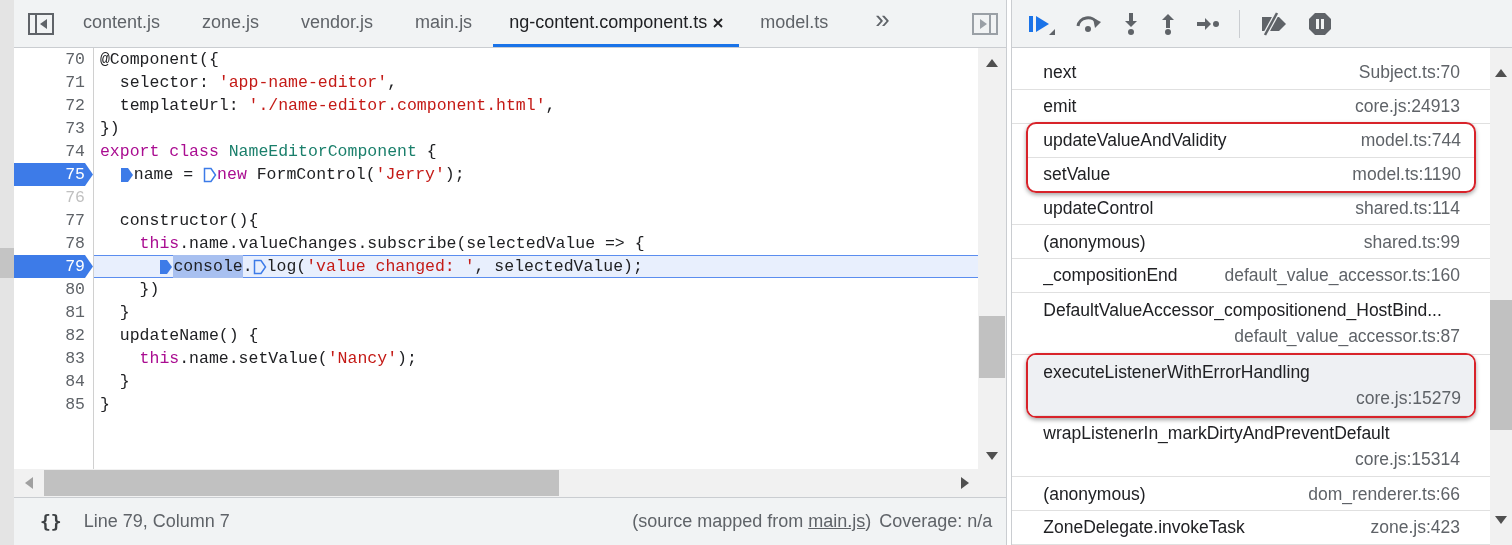 This screenshot has width=1512, height=545. What do you see at coordinates (79, 335) in the screenshot?
I see `line-number: 82` at bounding box center [79, 335].